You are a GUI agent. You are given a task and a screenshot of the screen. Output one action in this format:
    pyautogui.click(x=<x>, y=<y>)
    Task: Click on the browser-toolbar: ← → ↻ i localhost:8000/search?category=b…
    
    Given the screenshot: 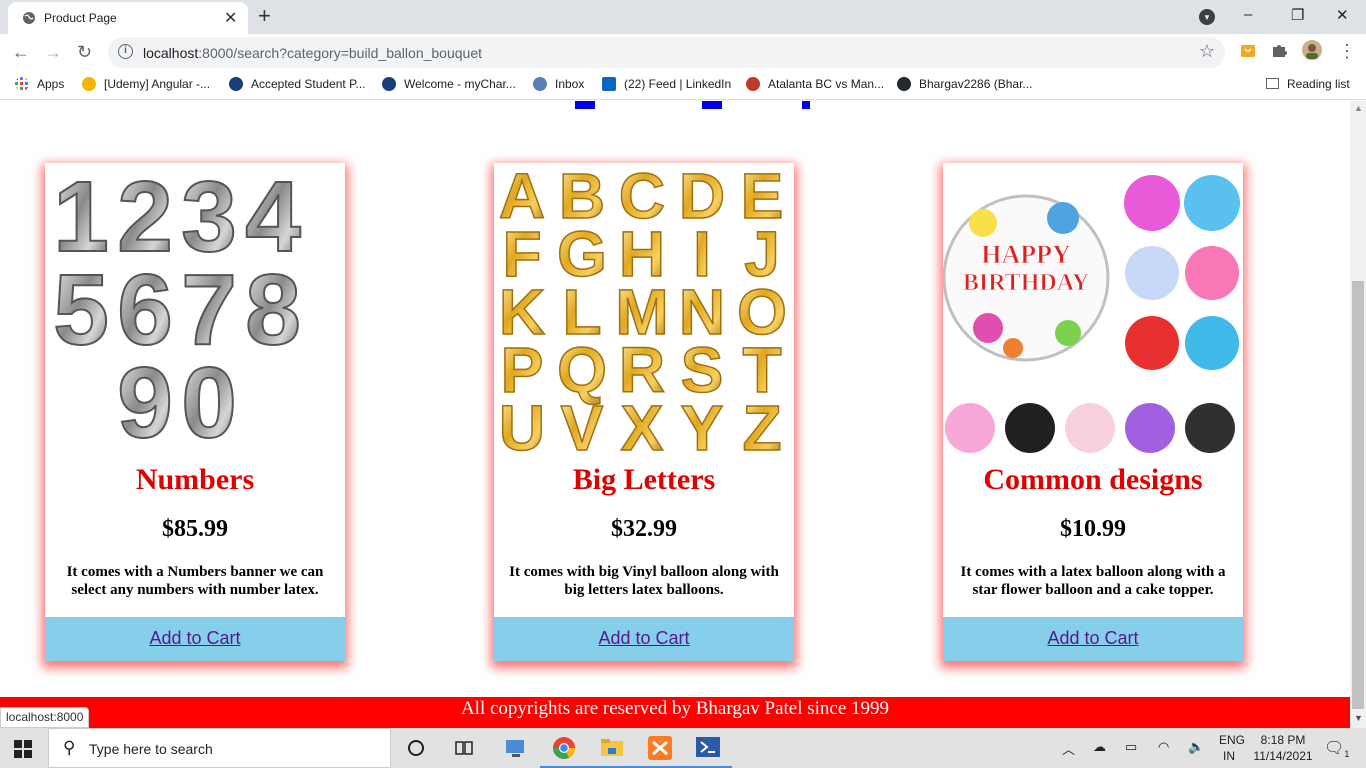 What is the action you would take?
    pyautogui.click(x=683, y=52)
    